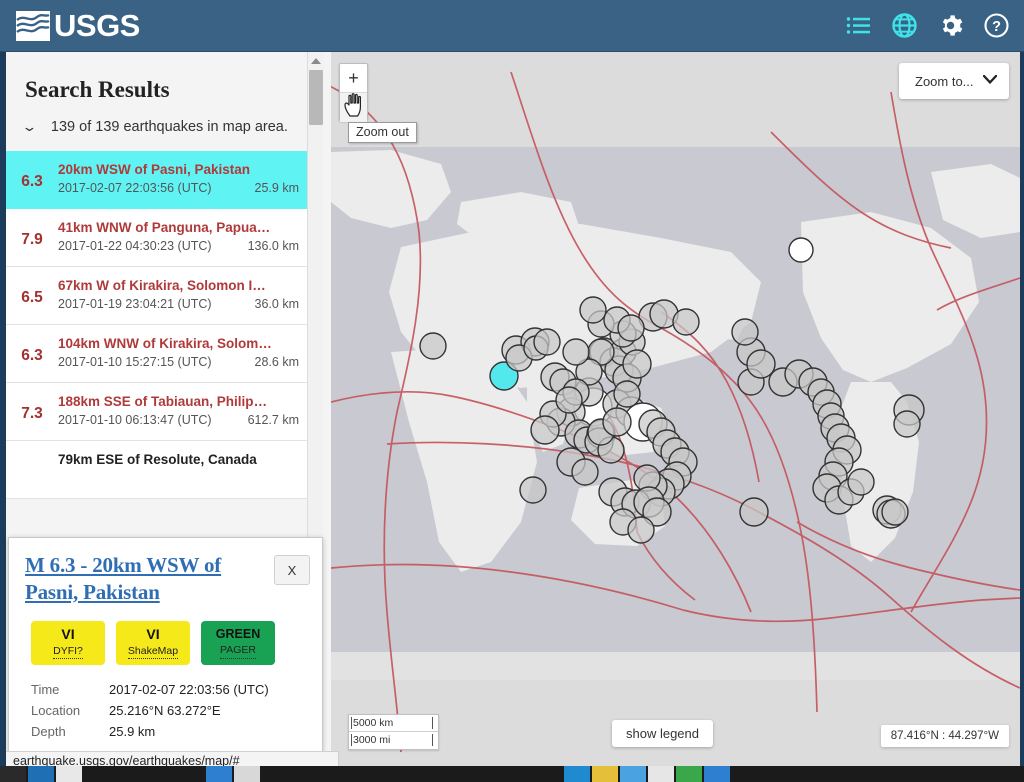  What do you see at coordinates (153, 643) in the screenshot?
I see `impact-badge: VI ShakeMap` at bounding box center [153, 643].